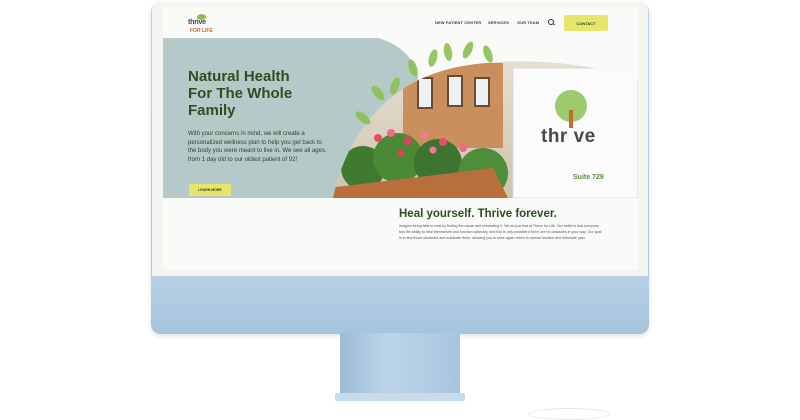 The width and height of the screenshot is (800, 420). I want to click on imac-foot, so click(400, 397).